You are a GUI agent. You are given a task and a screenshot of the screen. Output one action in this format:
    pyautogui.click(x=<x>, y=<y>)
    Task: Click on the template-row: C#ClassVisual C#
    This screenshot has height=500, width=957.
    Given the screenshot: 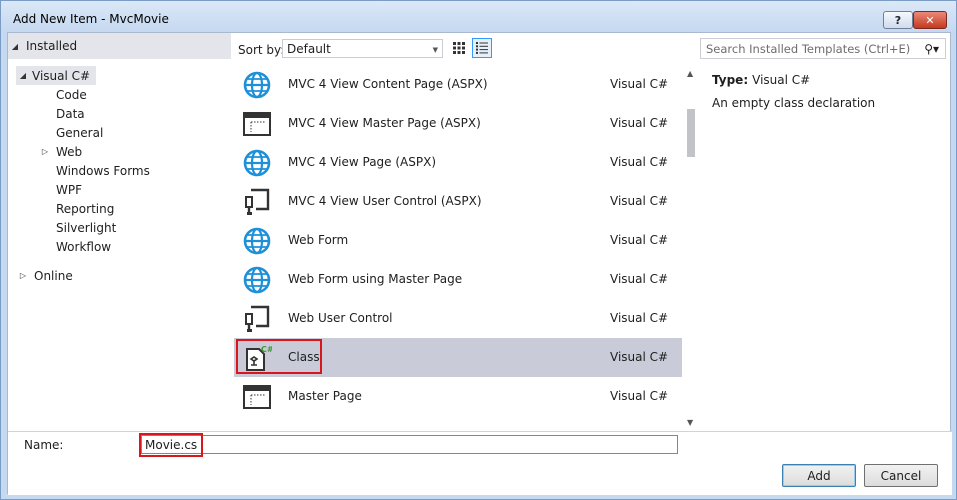 What is the action you would take?
    pyautogui.click(x=458, y=357)
    